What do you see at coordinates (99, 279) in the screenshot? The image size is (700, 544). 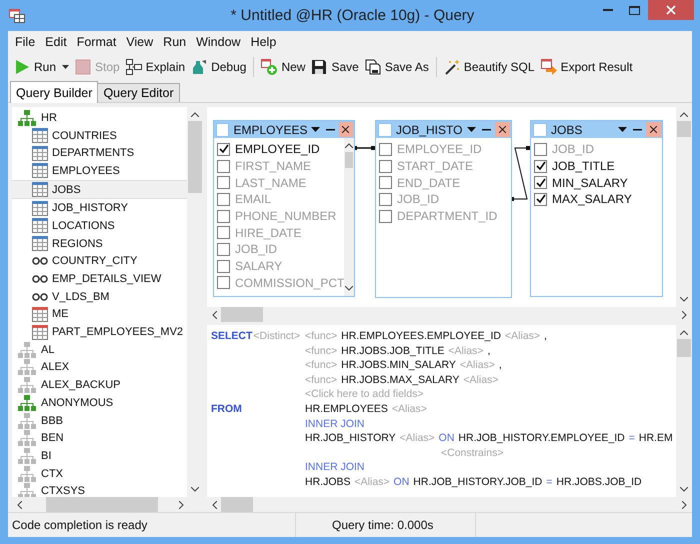 I see `tree-item: EMP_DETAILS_VIEW` at bounding box center [99, 279].